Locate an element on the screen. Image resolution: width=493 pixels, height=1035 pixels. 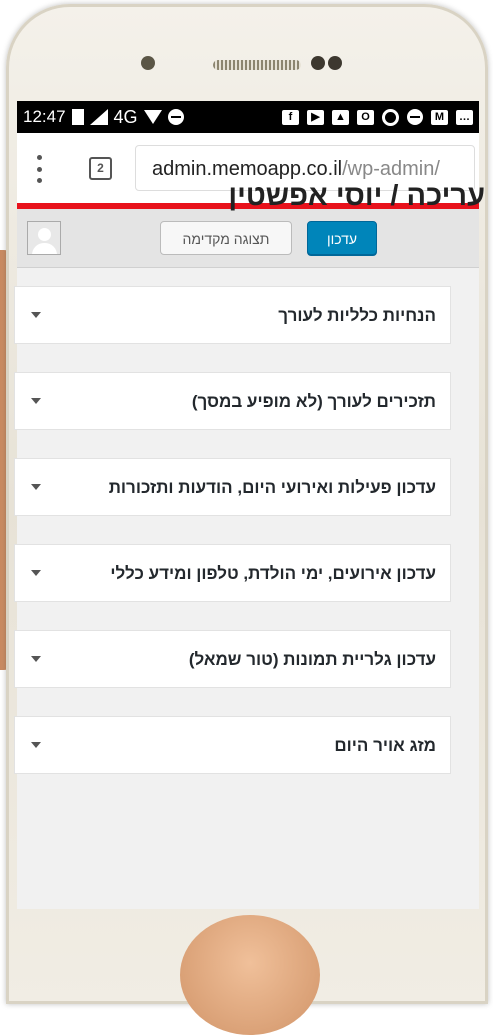
user-avatar is located at coordinates (44, 238).